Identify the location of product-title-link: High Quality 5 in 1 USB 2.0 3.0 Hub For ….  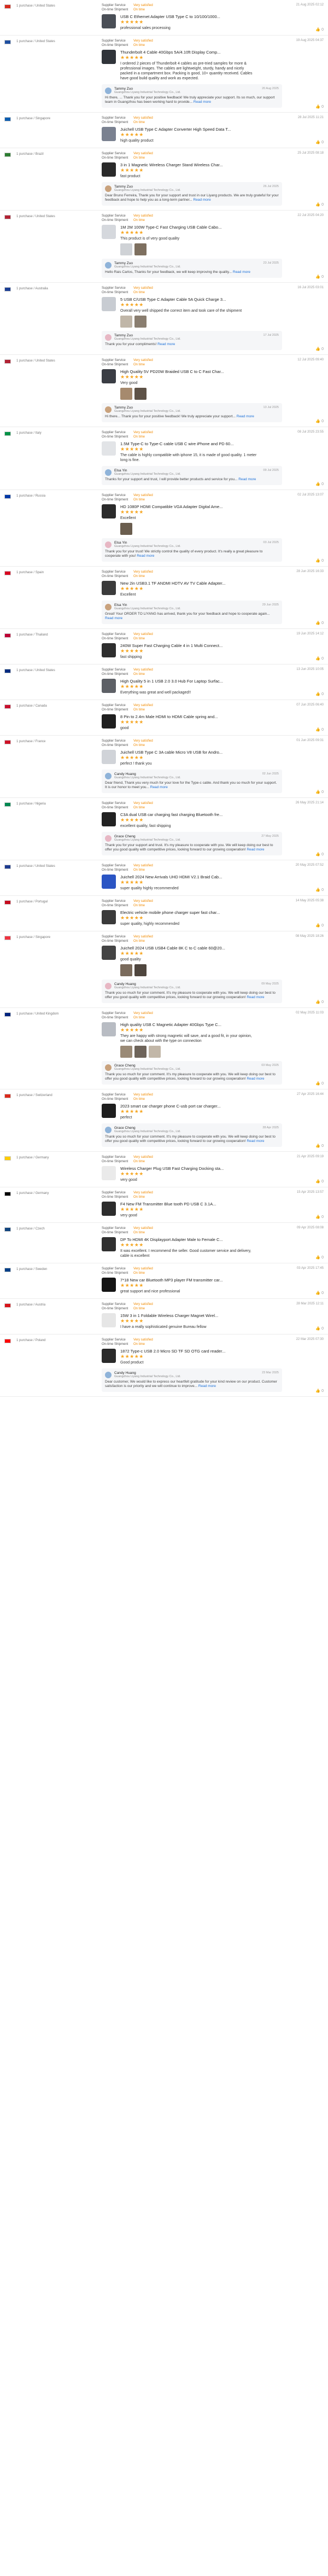
(183, 681).